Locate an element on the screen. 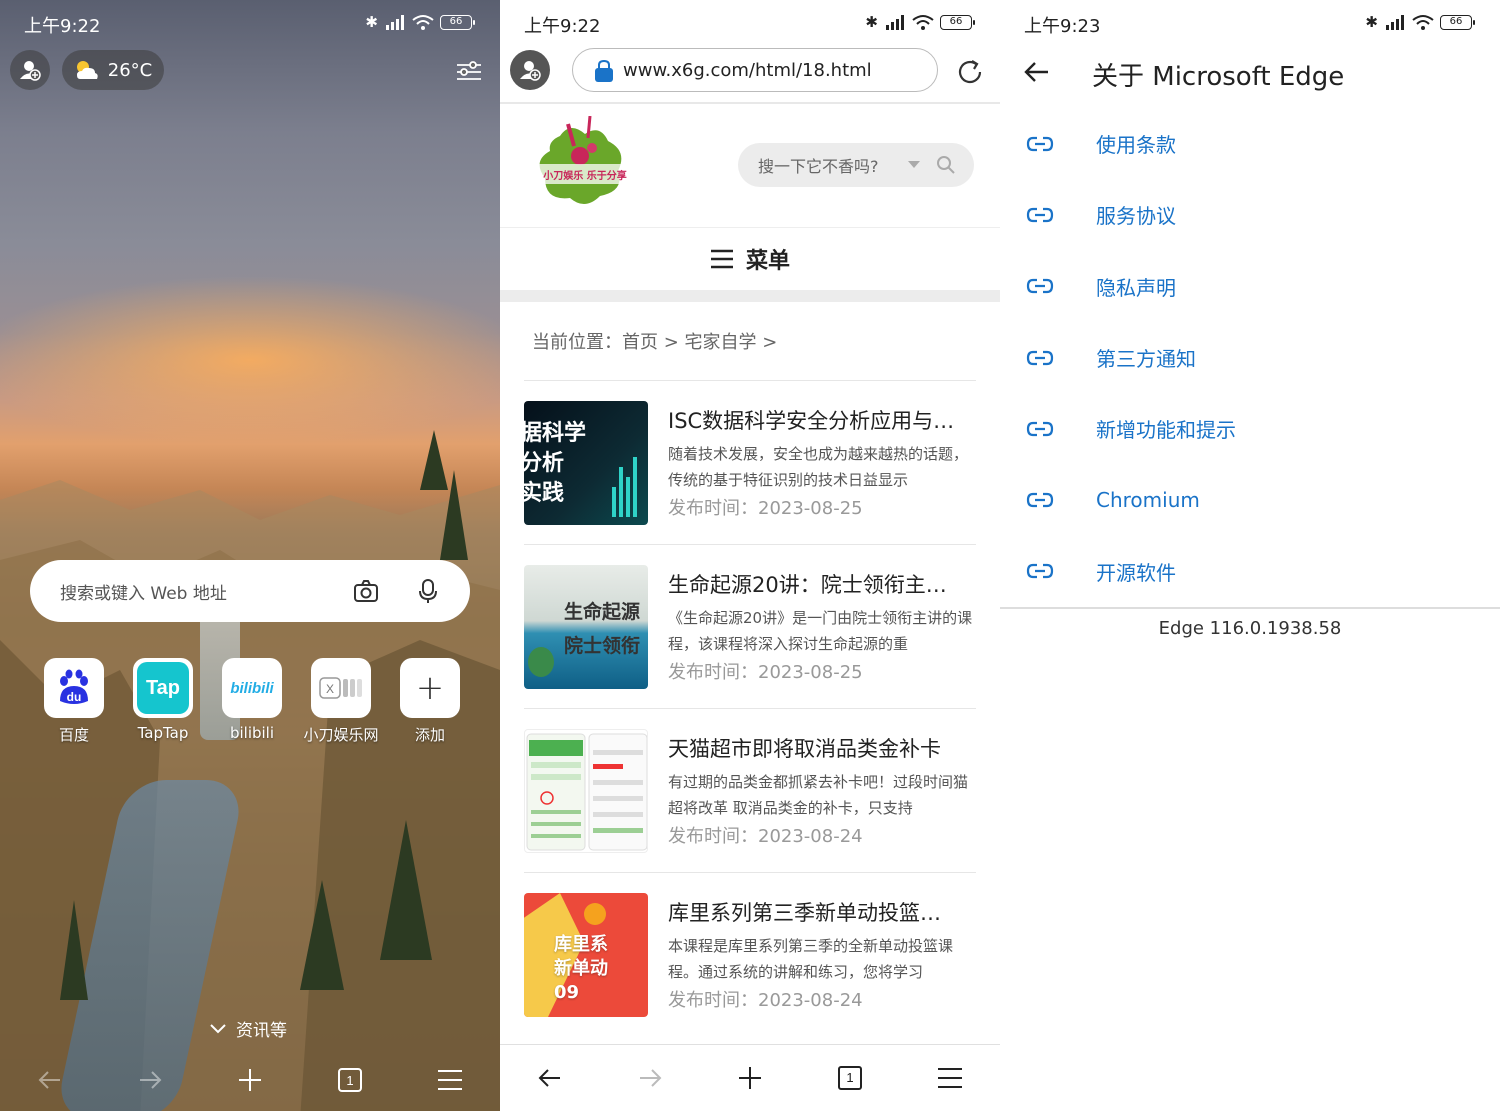  customize-page-icon is located at coordinates (469, 71).